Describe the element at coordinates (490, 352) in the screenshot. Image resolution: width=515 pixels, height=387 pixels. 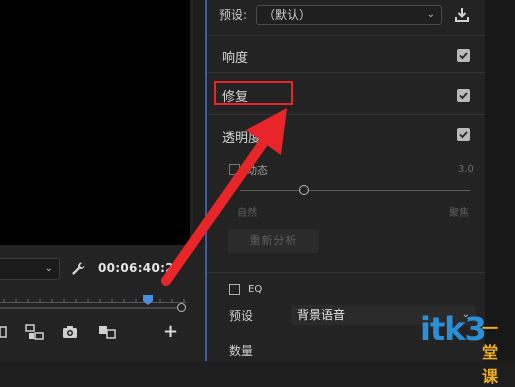
I see `watermark-sub-text: 一堂课` at that location.